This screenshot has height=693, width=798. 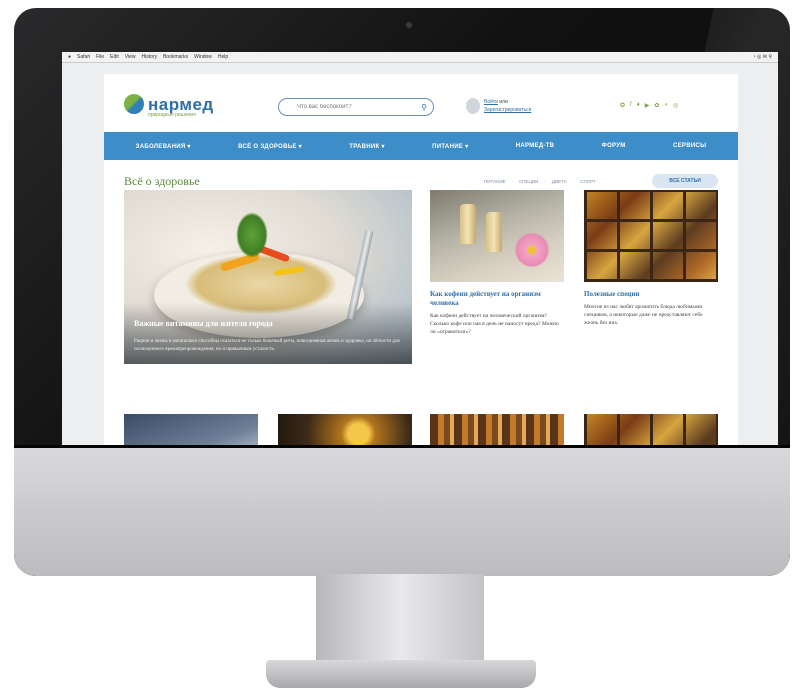 What do you see at coordinates (503, 102) in the screenshot?
I see `or-text: или` at bounding box center [503, 102].